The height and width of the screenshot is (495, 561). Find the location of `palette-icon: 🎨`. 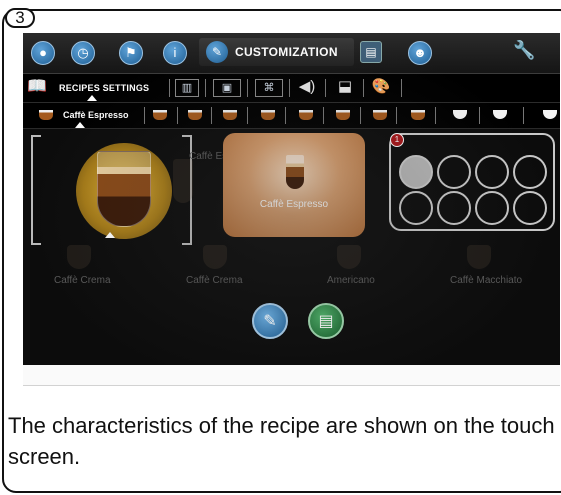

palette-icon: 🎨 is located at coordinates (381, 88).